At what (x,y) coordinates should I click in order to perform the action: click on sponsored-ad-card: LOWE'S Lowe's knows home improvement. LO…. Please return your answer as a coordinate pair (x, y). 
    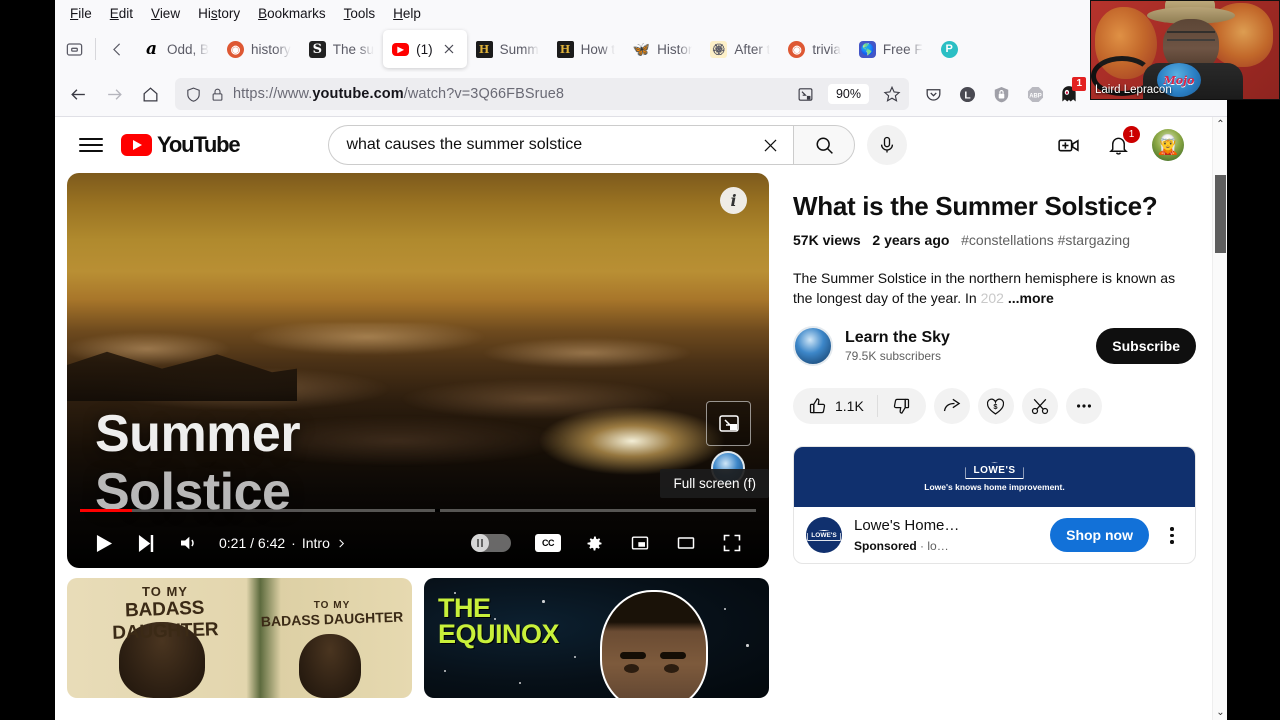
    Looking at the image, I should click on (994, 505).